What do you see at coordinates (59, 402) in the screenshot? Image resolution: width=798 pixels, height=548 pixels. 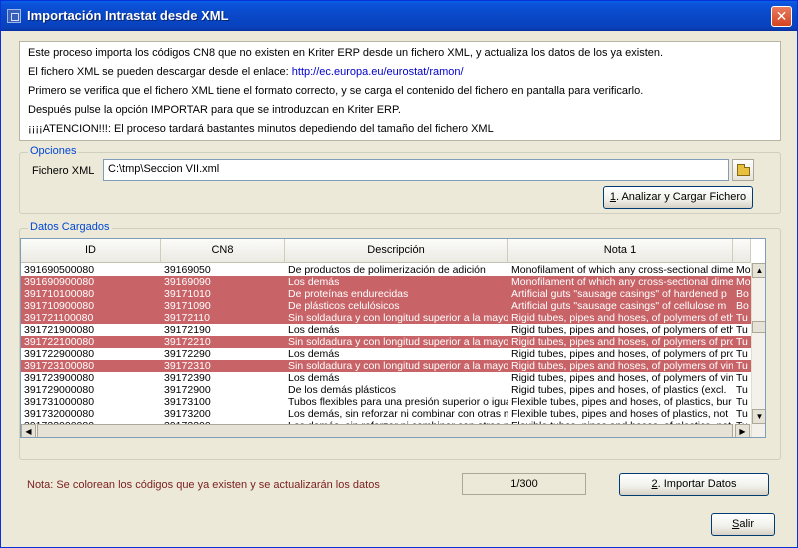 I see `cell-id: 391731000080` at bounding box center [59, 402].